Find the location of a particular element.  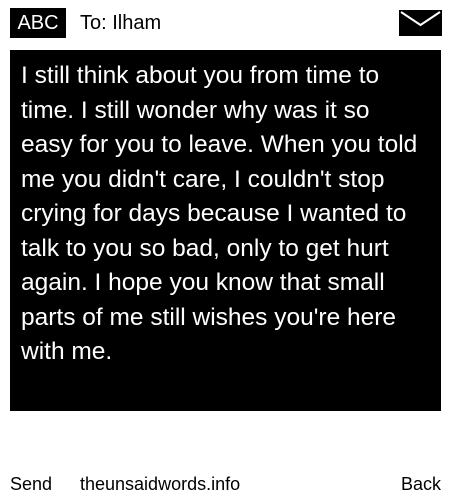

recipient-label: To: Ilham is located at coordinates (121, 23).